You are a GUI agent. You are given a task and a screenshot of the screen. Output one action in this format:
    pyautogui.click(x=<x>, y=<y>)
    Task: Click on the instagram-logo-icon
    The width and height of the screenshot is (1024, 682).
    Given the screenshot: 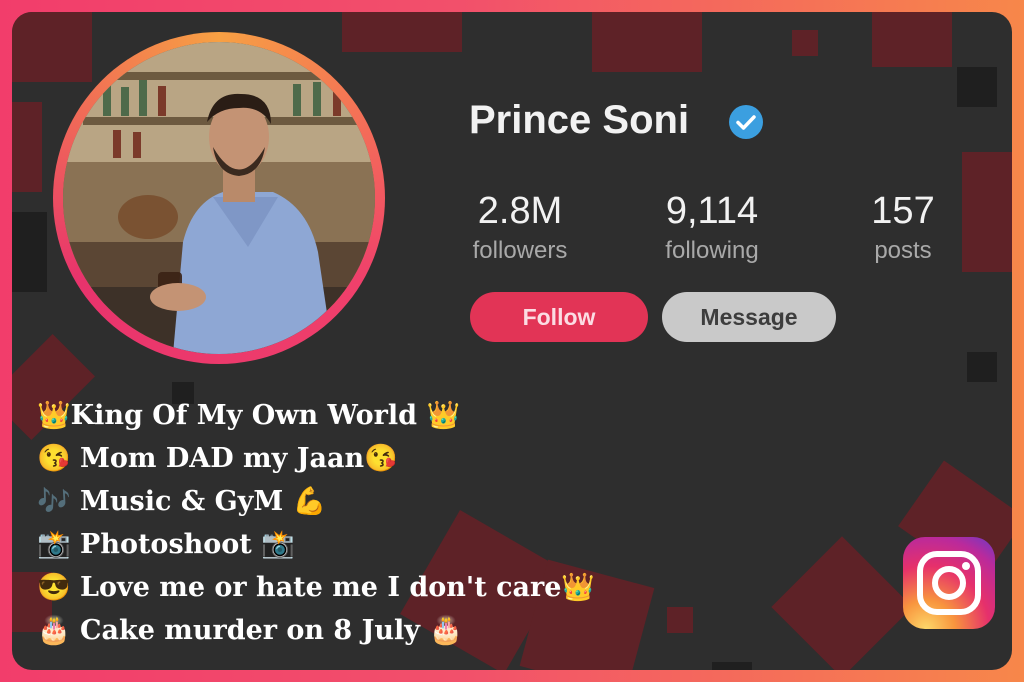 What is the action you would take?
    pyautogui.click(x=949, y=583)
    